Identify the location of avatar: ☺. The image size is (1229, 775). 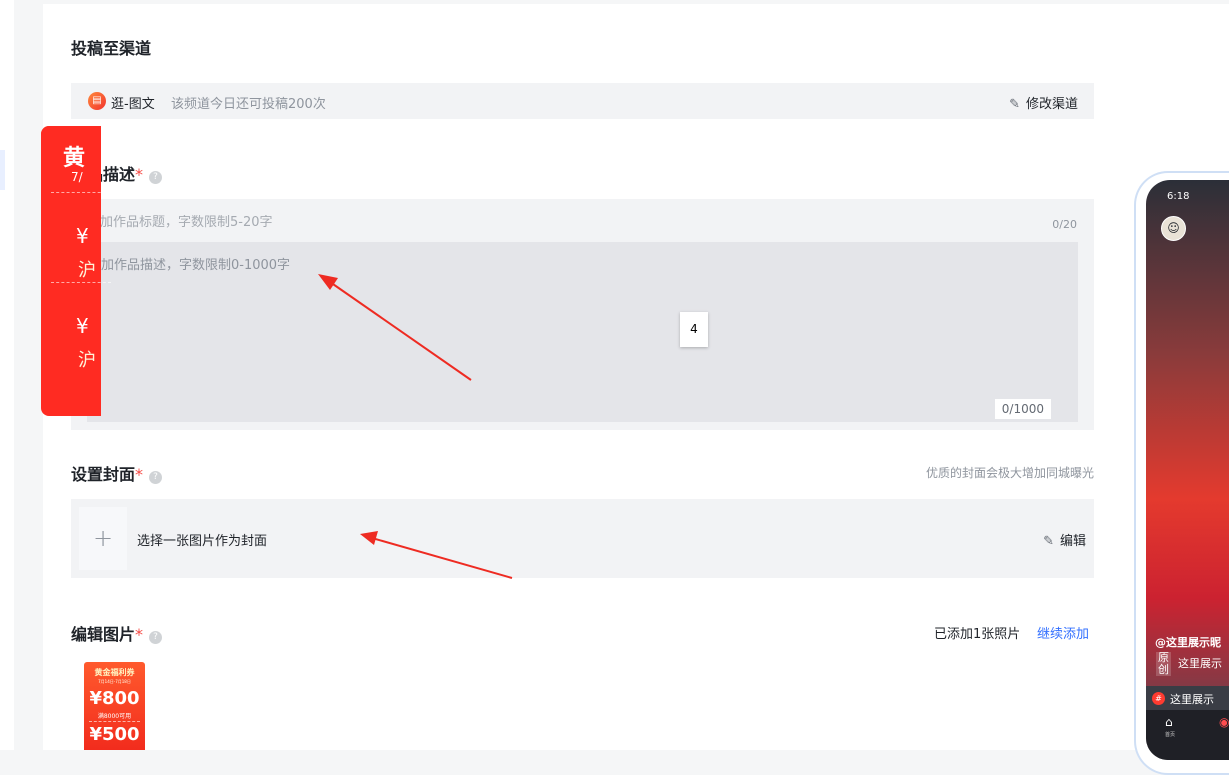
(1173, 228).